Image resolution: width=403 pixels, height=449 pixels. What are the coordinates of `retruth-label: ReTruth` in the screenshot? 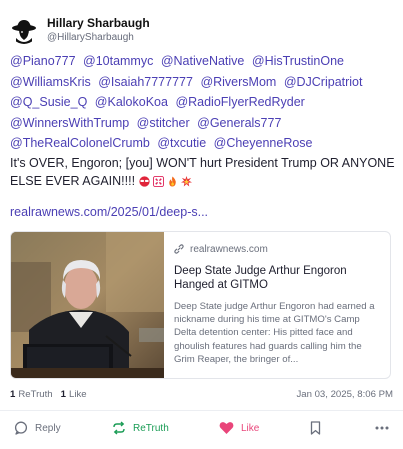 It's located at (151, 428).